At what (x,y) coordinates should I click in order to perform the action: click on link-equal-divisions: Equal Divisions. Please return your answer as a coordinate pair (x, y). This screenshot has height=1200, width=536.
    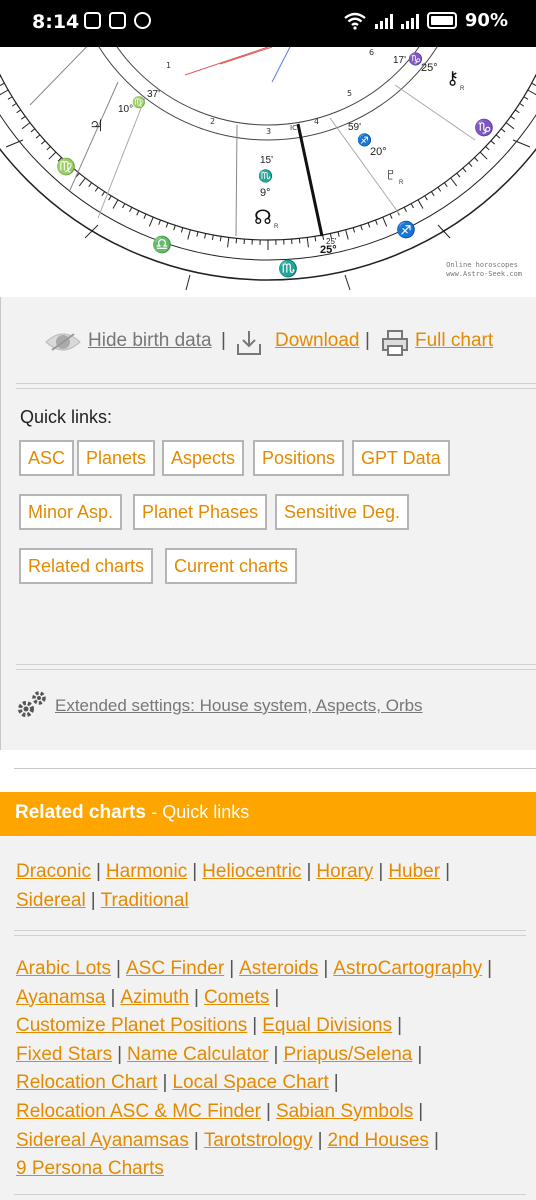
    Looking at the image, I should click on (327, 1025).